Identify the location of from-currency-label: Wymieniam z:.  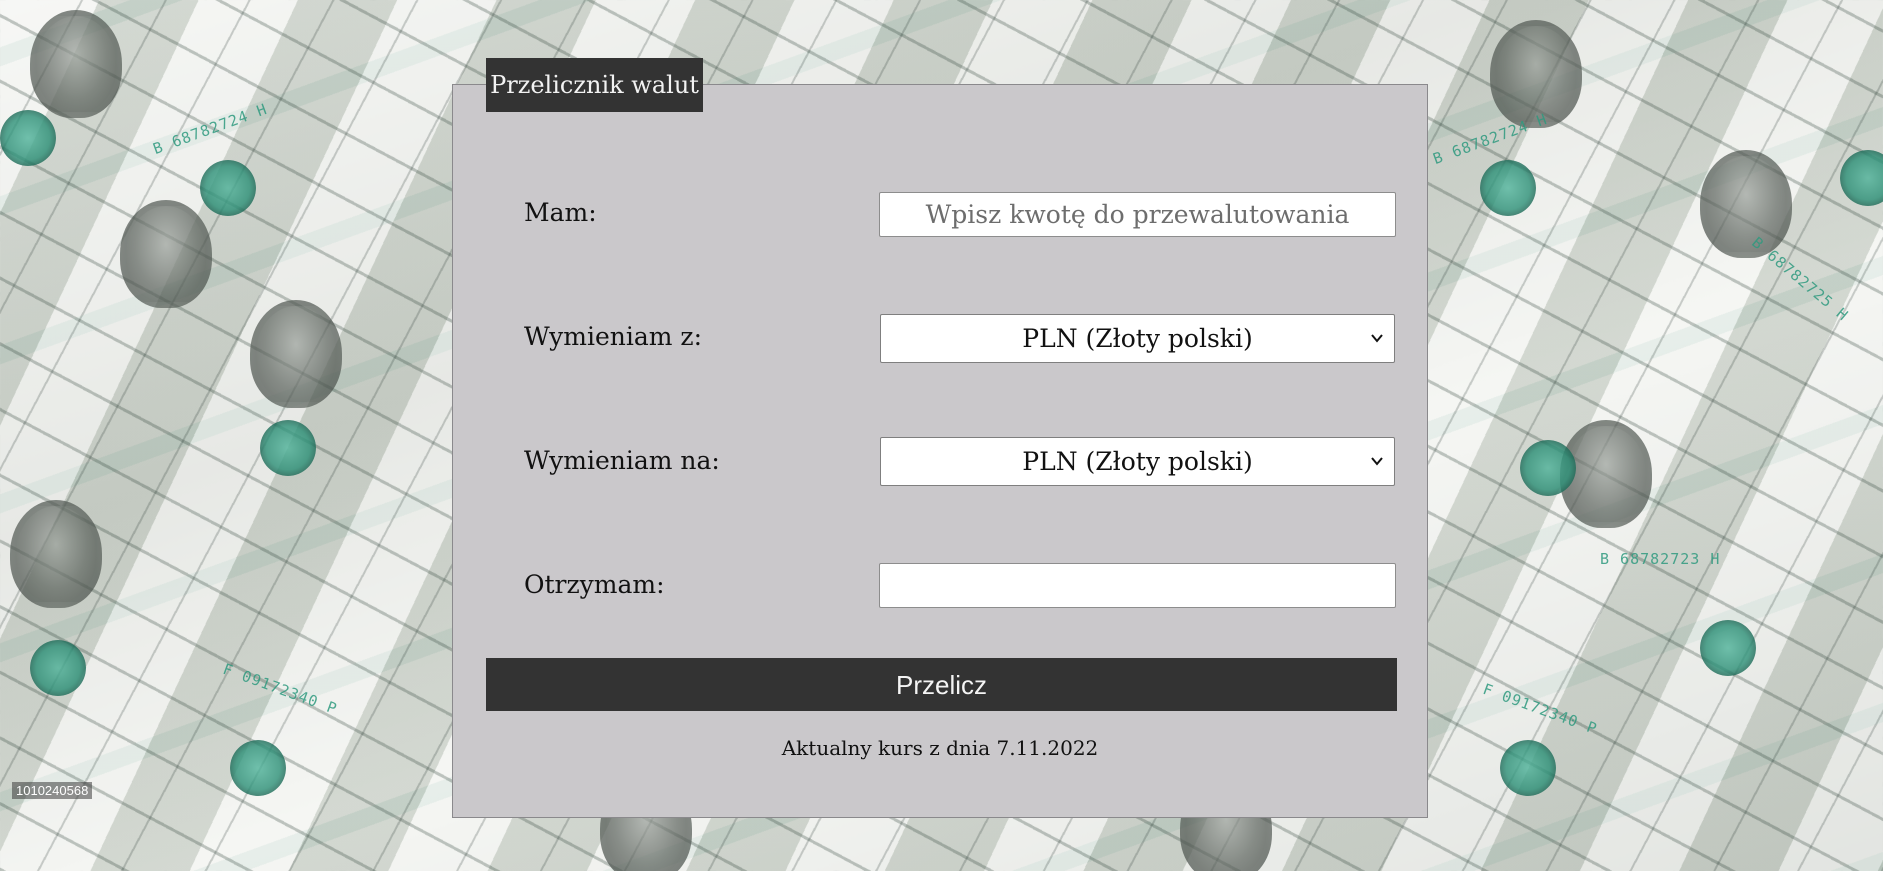
(613, 336).